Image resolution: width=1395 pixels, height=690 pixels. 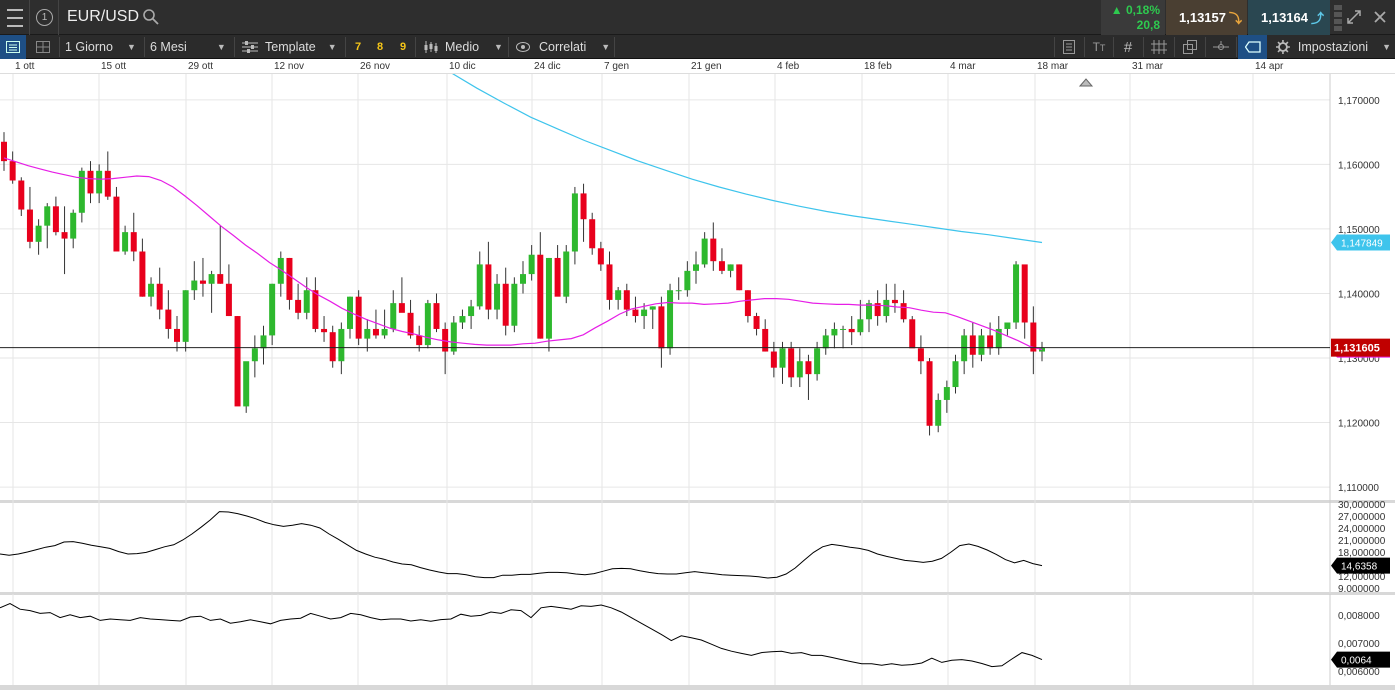 I want to click on close-icon, so click(x=1380, y=17).